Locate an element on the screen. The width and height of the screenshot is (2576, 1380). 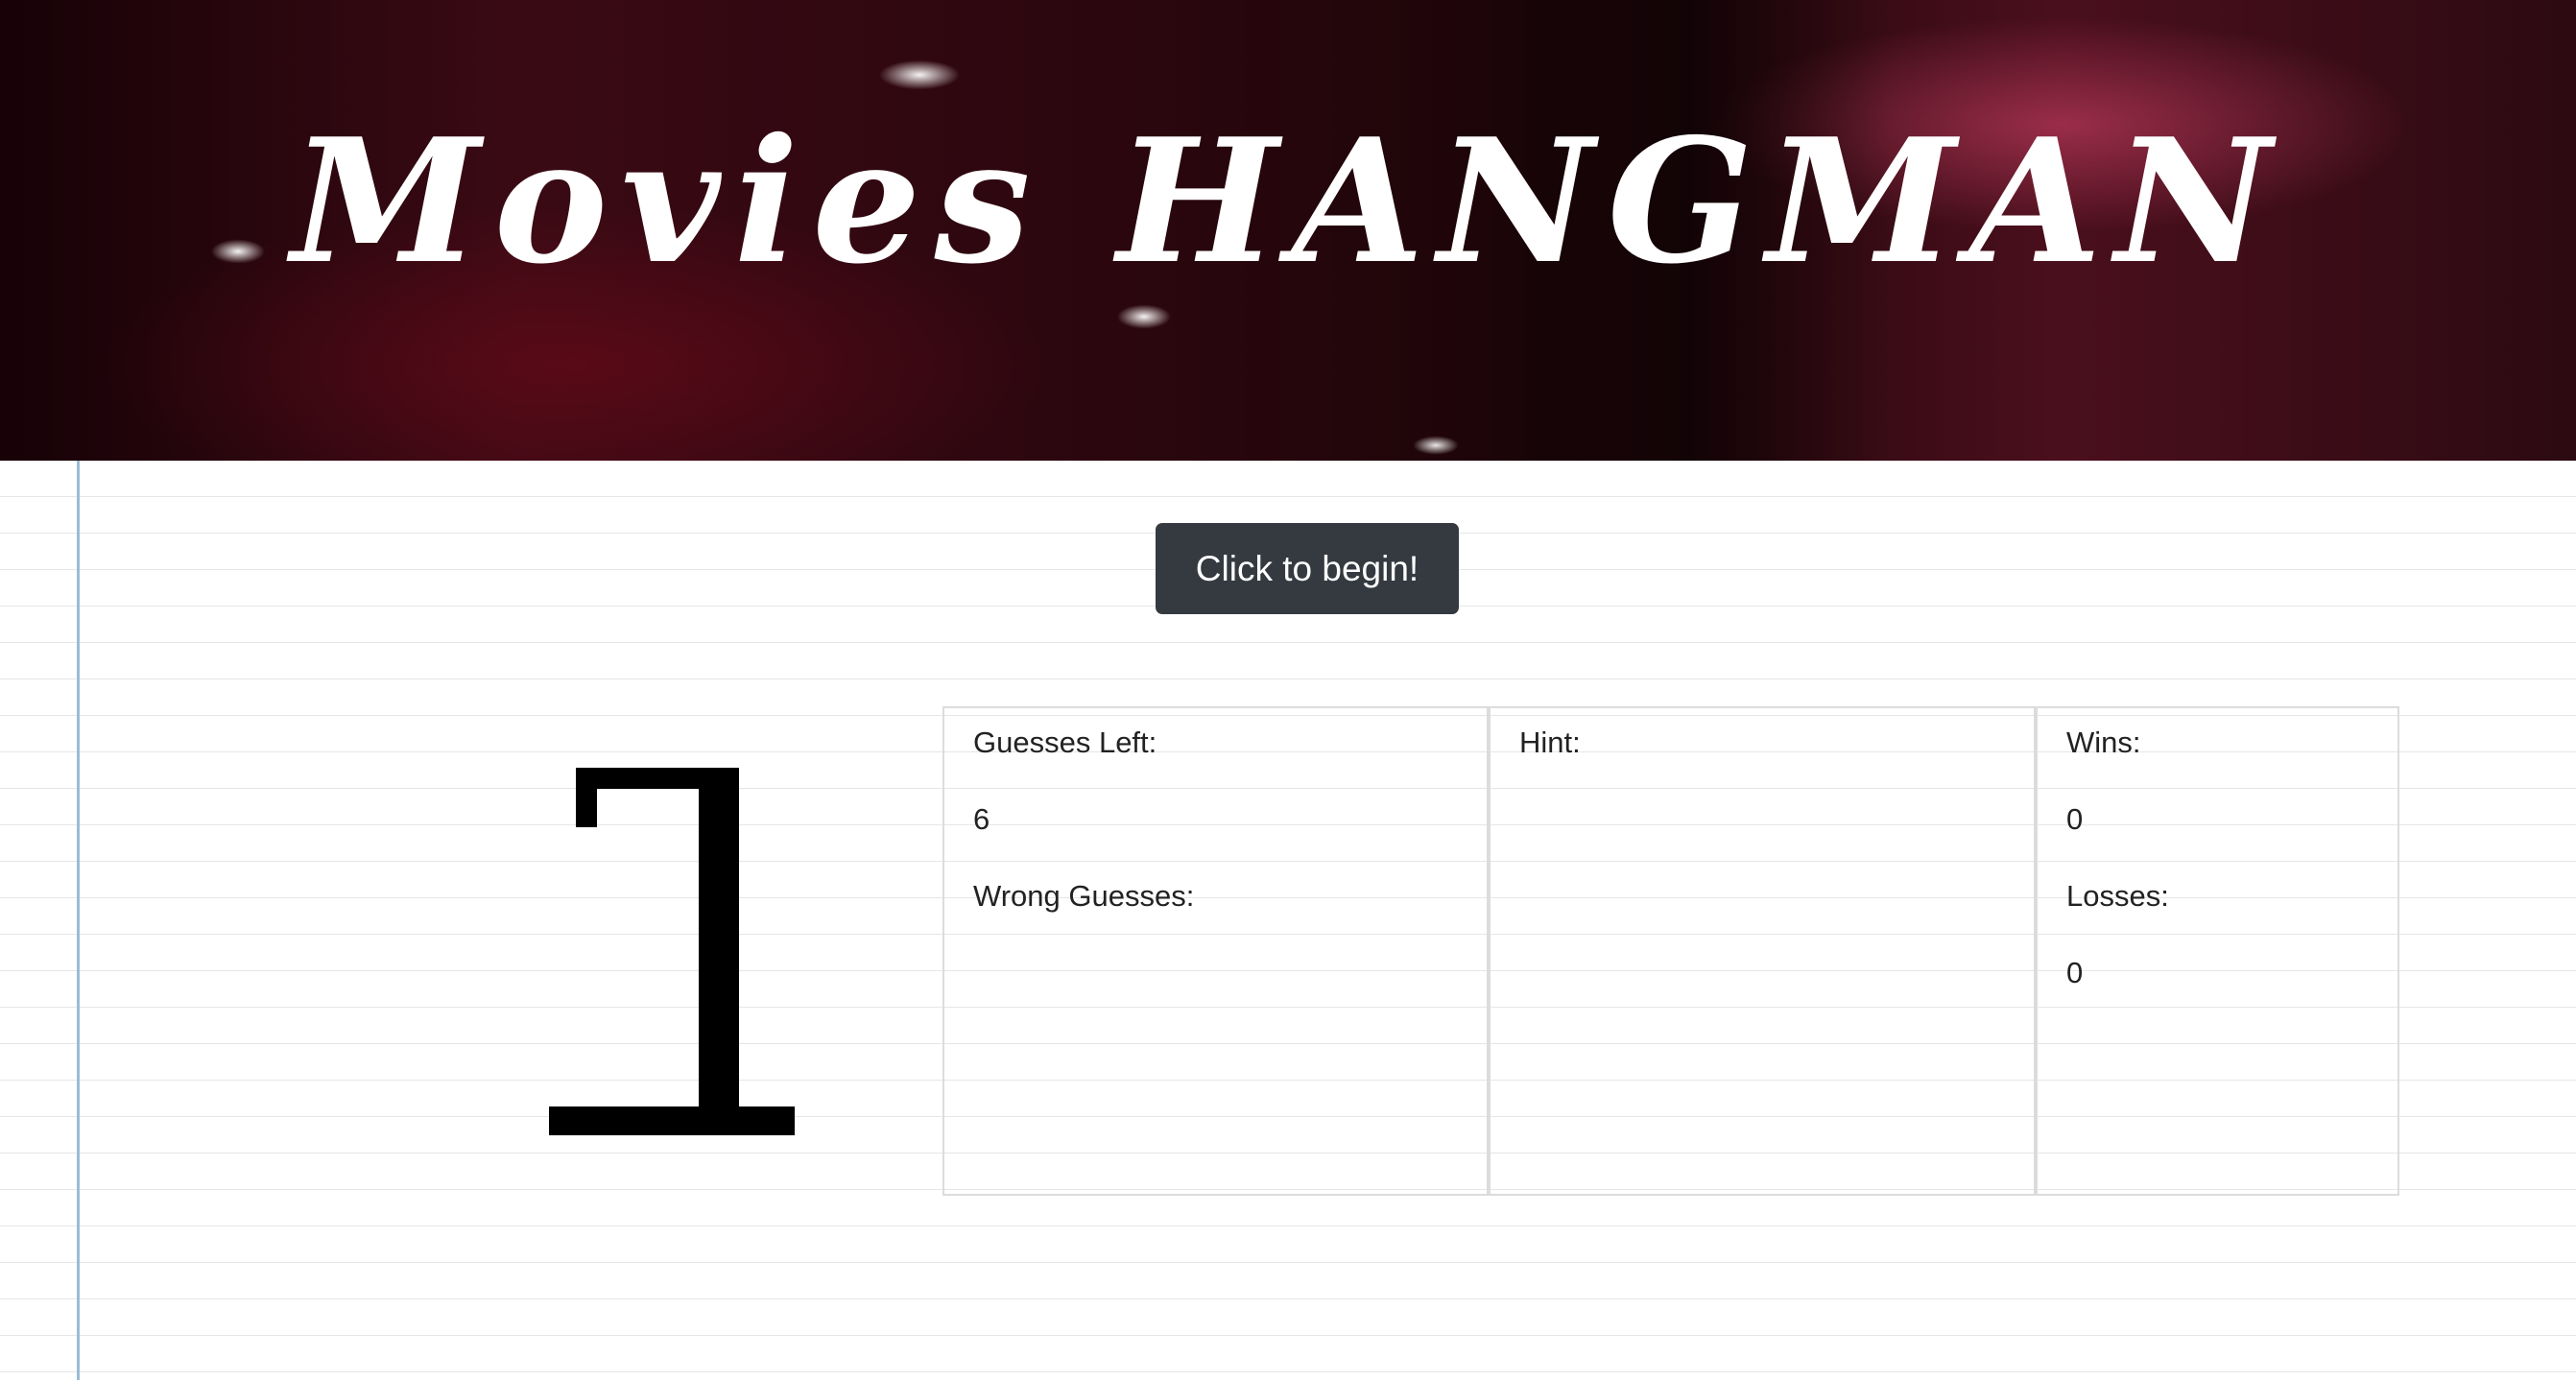
wrong-guesses-label: Wrong Guesses: is located at coordinates (1084, 896).